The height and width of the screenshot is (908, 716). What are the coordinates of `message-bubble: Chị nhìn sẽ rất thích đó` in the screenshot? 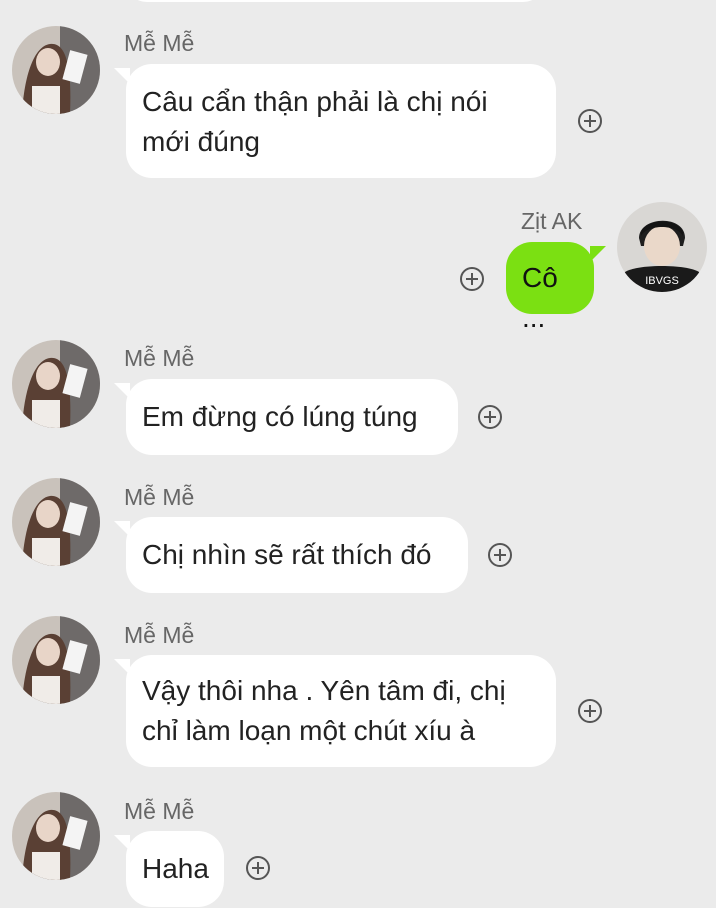 It's located at (291, 555).